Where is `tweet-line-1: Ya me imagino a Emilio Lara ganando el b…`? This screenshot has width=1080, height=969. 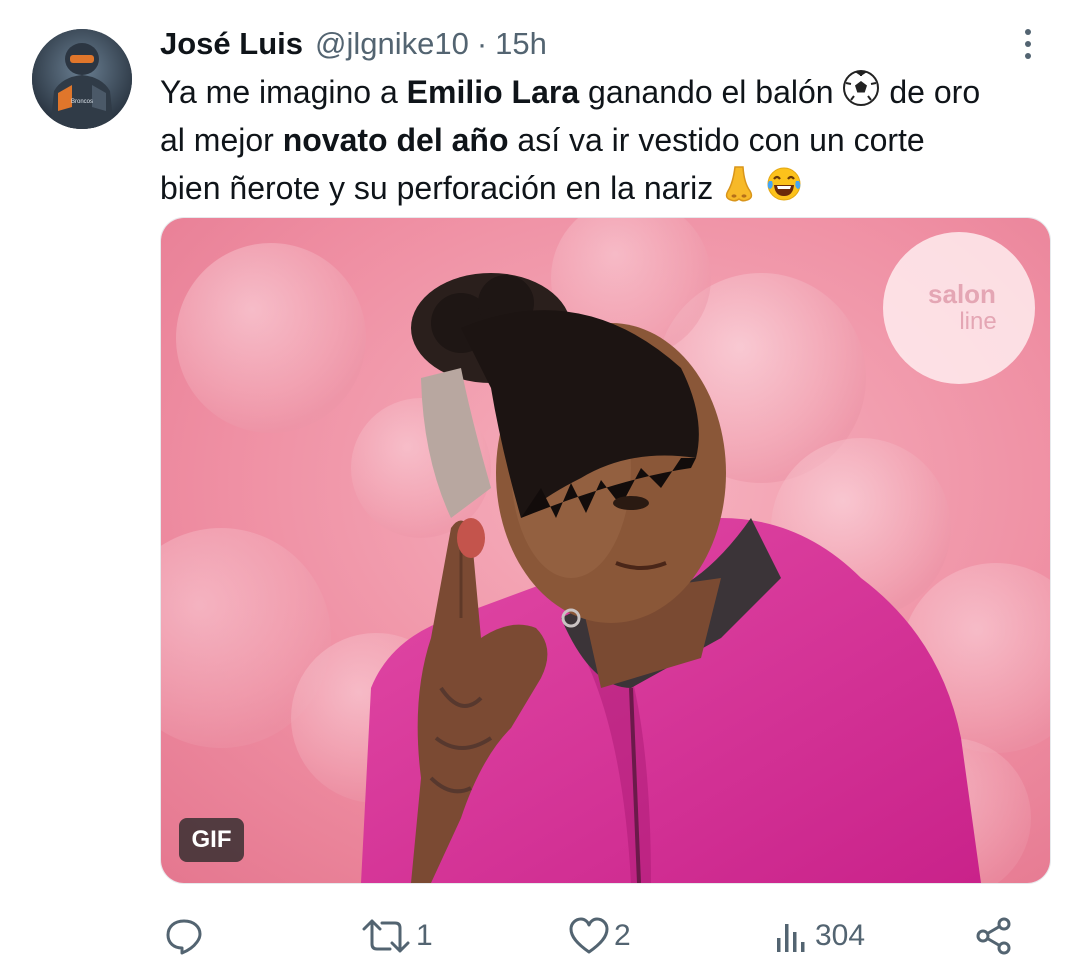
tweet-line-1: Ya me imagino a Emilio Lara ganando el b… is located at coordinates (610, 92).